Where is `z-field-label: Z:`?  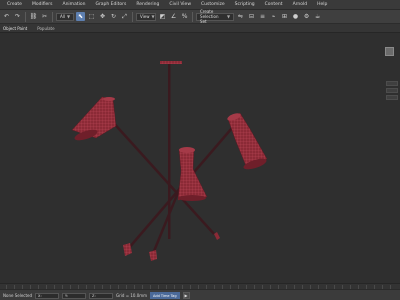 z-field-label: Z: is located at coordinates (94, 295).